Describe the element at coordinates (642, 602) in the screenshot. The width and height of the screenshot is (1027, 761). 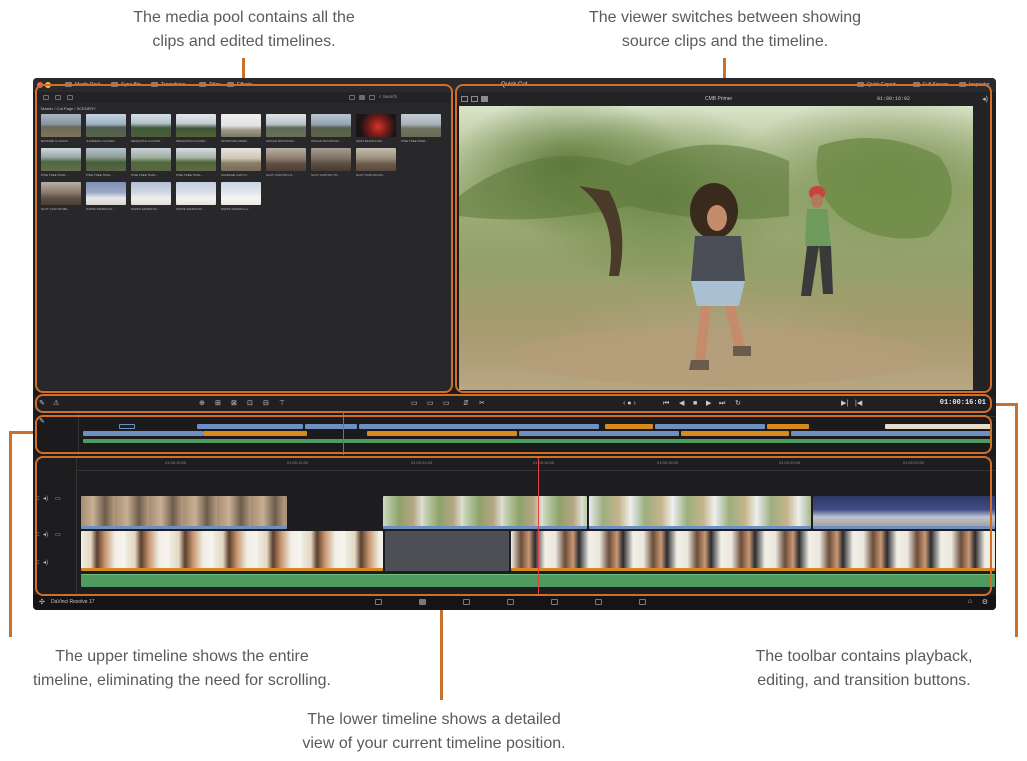
I see `deliver-page-button` at that location.